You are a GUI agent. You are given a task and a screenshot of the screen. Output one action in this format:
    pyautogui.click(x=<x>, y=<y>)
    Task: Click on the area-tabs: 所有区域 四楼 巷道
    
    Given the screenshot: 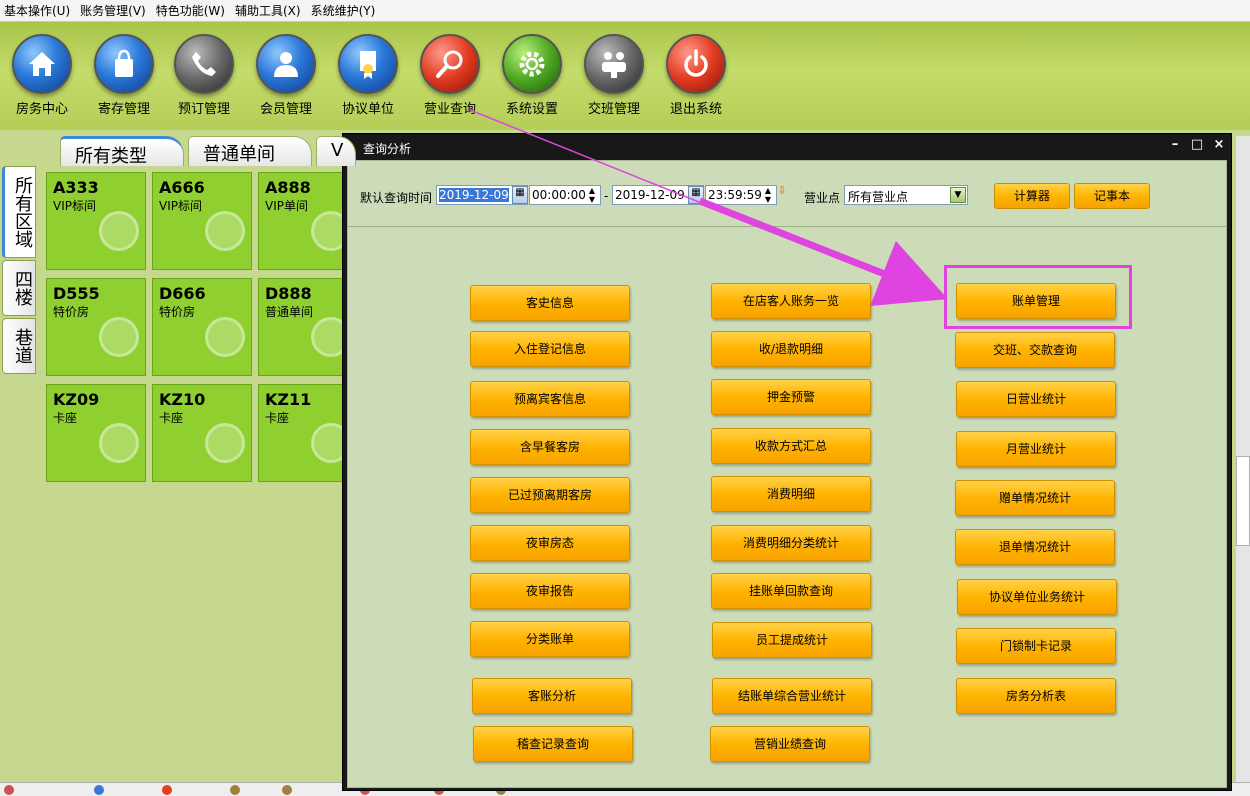 What is the action you would take?
    pyautogui.click(x=20, y=271)
    